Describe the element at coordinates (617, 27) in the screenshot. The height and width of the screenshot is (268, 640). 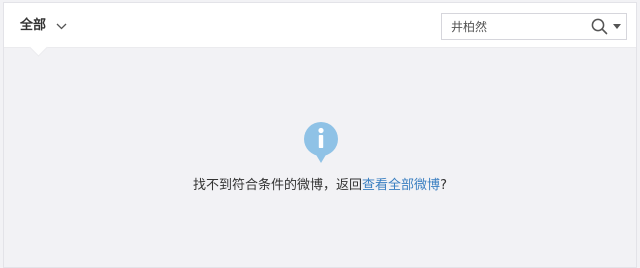
I see `caret-down-icon` at that location.